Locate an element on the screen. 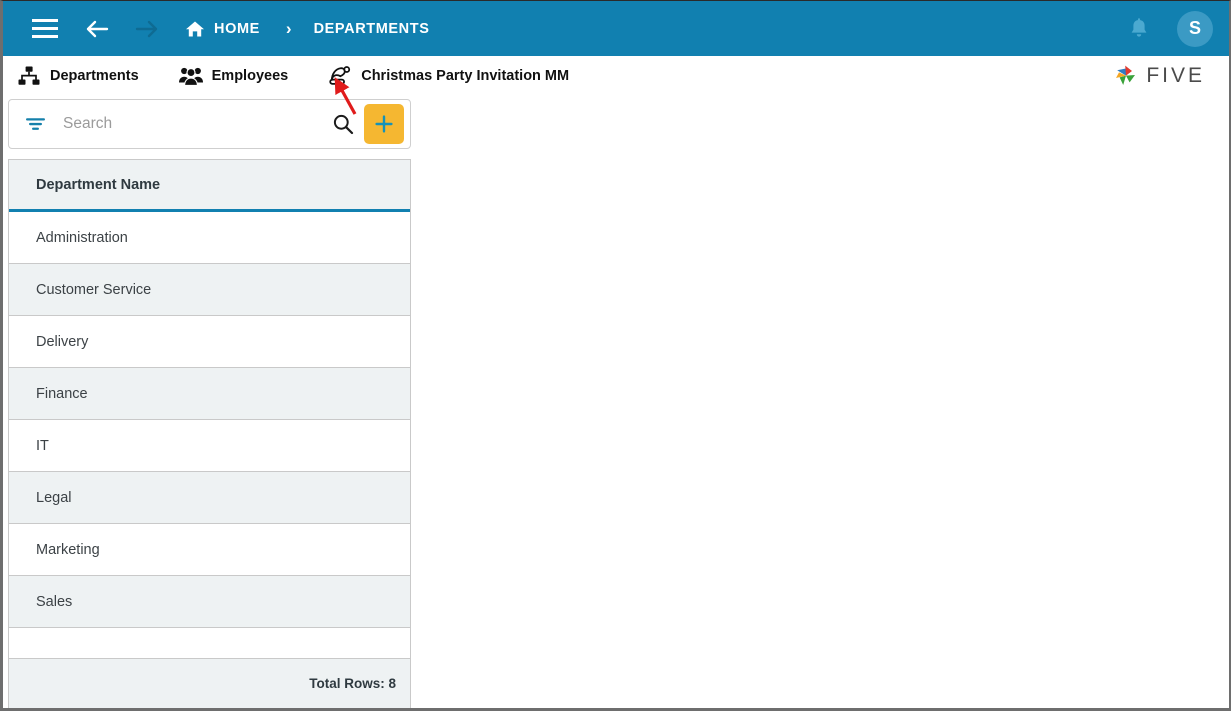 The width and height of the screenshot is (1231, 711). avatar: S is located at coordinates (1195, 28).